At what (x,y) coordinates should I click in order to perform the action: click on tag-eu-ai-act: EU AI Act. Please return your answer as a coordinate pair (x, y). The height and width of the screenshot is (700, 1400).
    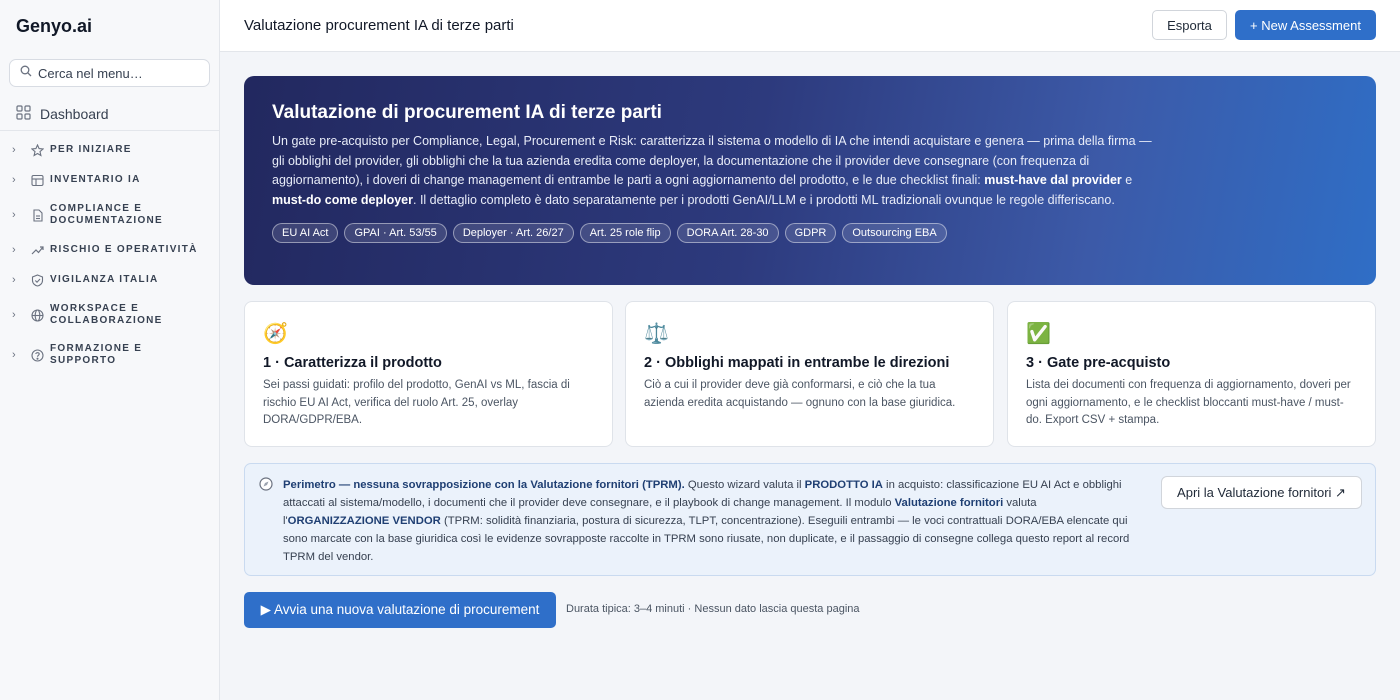
    Looking at the image, I should click on (305, 233).